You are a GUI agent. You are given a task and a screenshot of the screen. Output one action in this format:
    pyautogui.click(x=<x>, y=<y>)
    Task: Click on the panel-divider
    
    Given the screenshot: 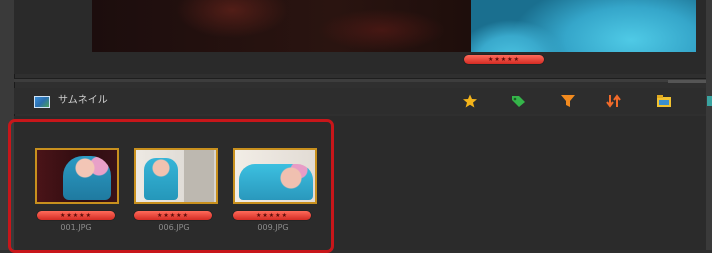 What is the action you would take?
    pyautogui.click(x=360, y=80)
    